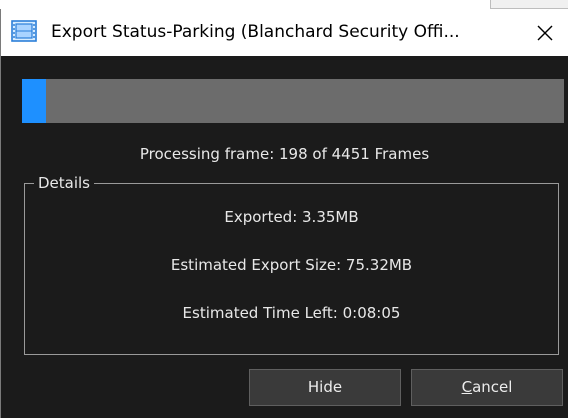  What do you see at coordinates (291, 217) in the screenshot?
I see `exported-size: Exported: 3.35MB` at bounding box center [291, 217].